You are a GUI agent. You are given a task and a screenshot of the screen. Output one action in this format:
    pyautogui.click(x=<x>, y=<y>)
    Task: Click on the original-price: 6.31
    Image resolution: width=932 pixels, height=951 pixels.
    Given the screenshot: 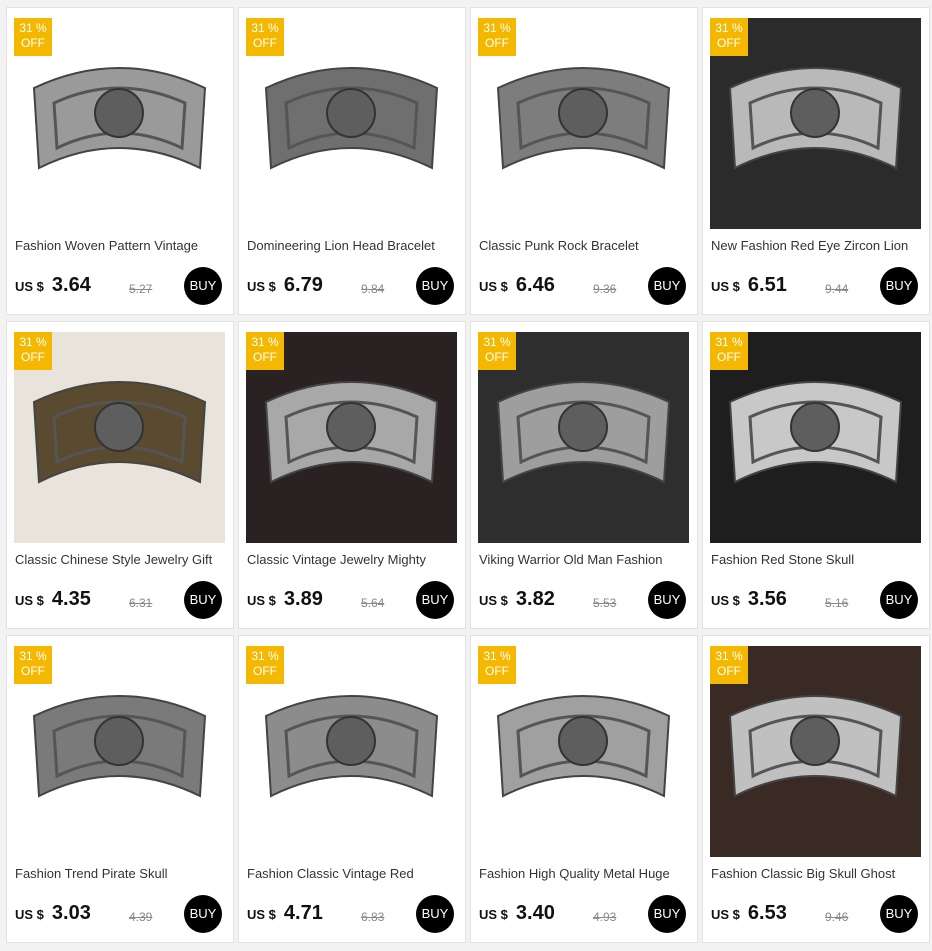 What is the action you would take?
    pyautogui.click(x=141, y=603)
    